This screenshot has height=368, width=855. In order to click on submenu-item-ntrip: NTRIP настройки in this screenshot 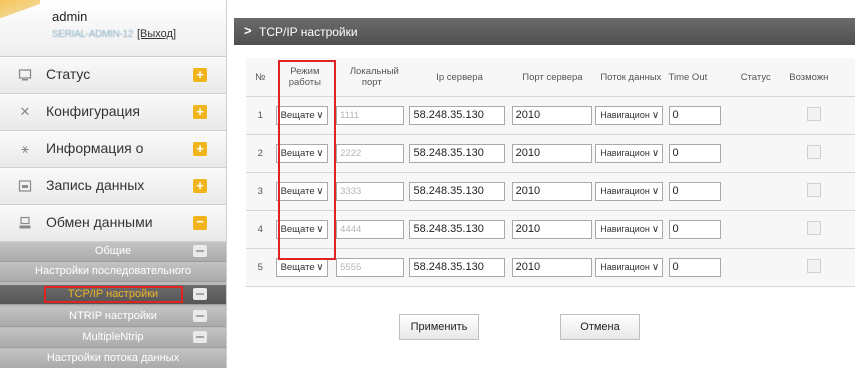, I will do `click(113, 317)`.